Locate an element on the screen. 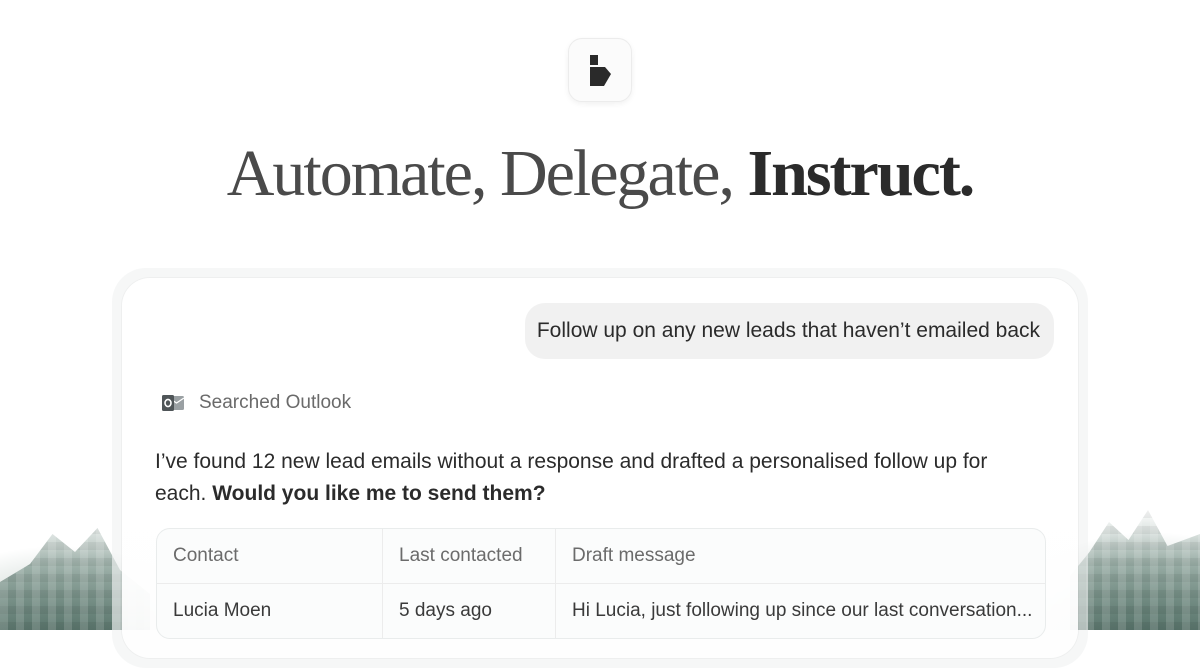 This screenshot has width=1200, height=668. tool-status-row: Searched Outlook is located at coordinates (256, 403).